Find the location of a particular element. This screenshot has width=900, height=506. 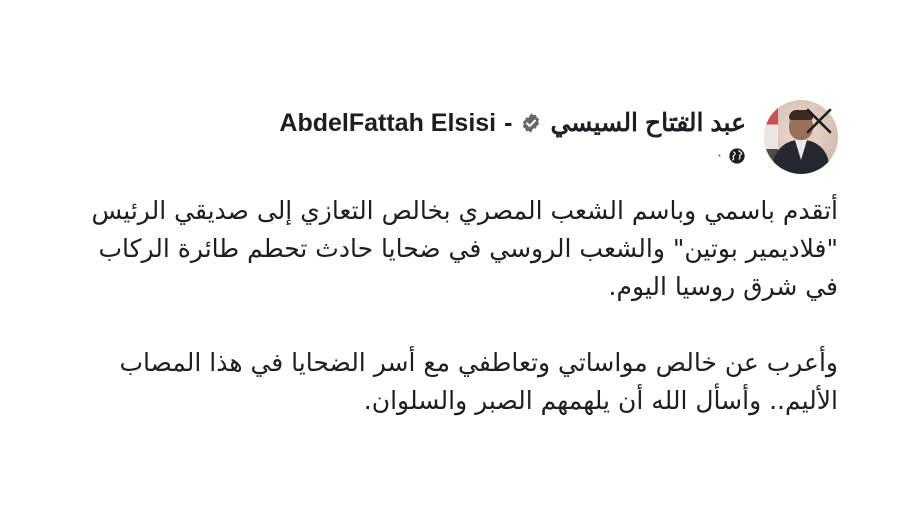

more-options-icon: ··· is located at coordinates (677, 119).